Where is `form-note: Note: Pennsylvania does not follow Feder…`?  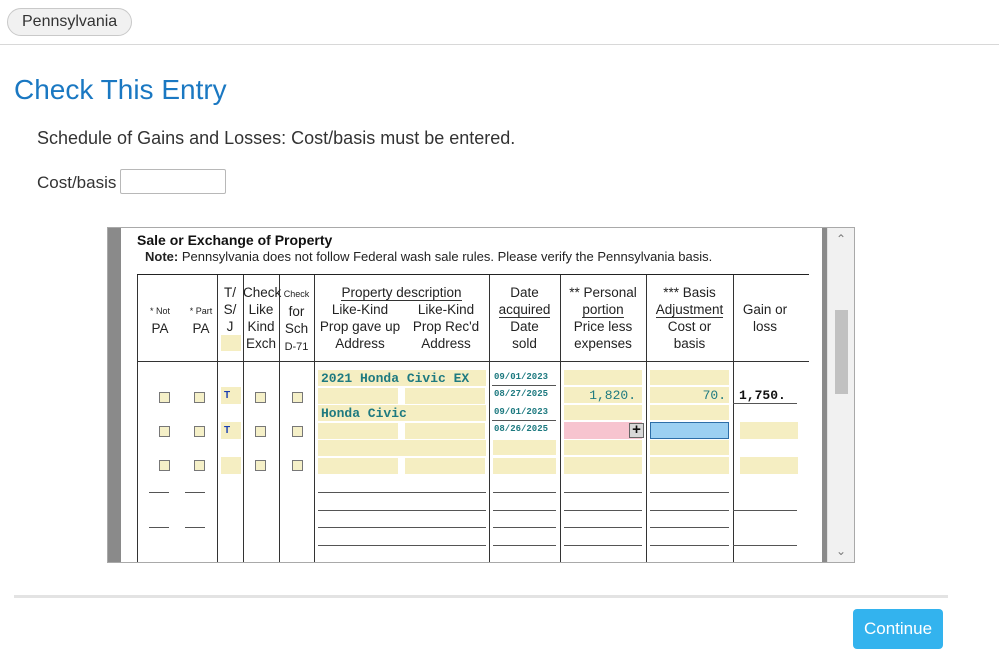 form-note: Note: Pennsylvania does not follow Feder… is located at coordinates (428, 256).